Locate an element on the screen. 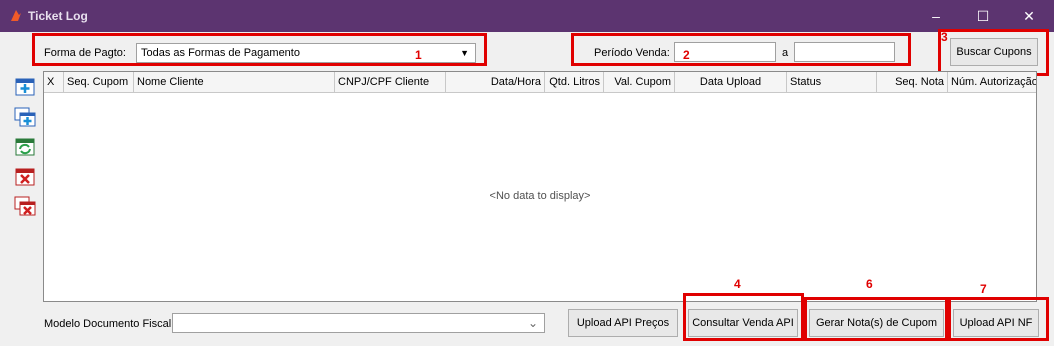 This screenshot has height=346, width=1054. column-header-status: Status is located at coordinates (832, 82).